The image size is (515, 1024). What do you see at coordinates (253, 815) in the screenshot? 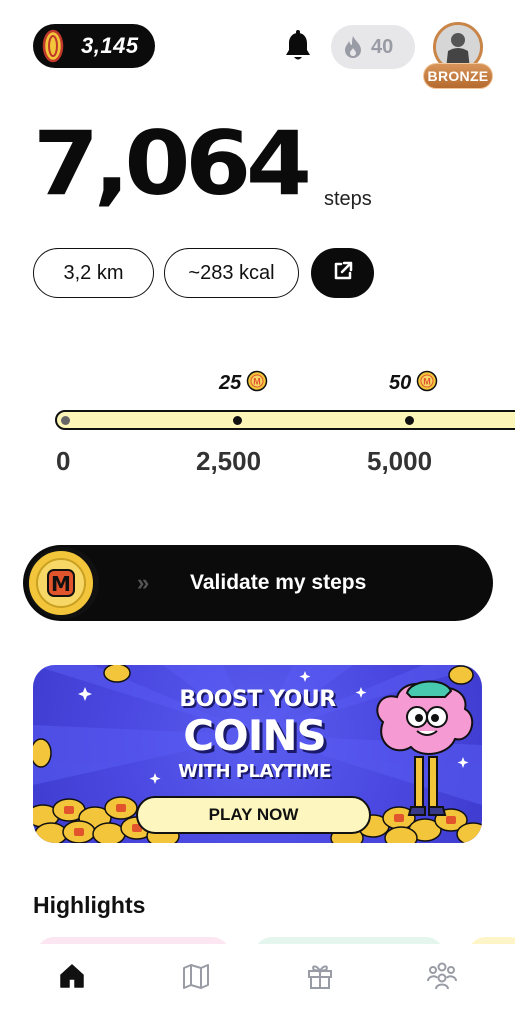
I see `play-now-button: PLAY NOW` at bounding box center [253, 815].